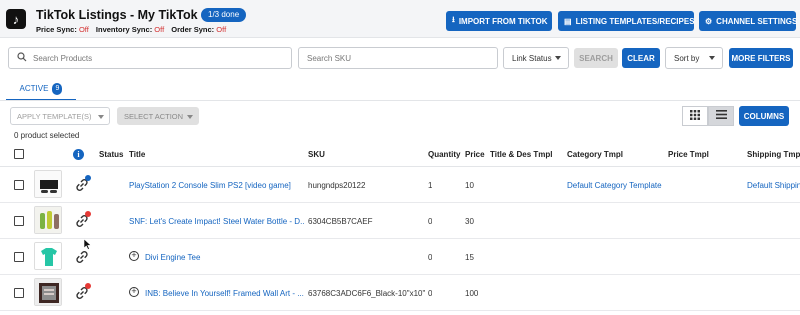 Image resolution: width=800 pixels, height=315 pixels. I want to click on header-title-des-tmpl: Title & Des Tmpl, so click(521, 154).